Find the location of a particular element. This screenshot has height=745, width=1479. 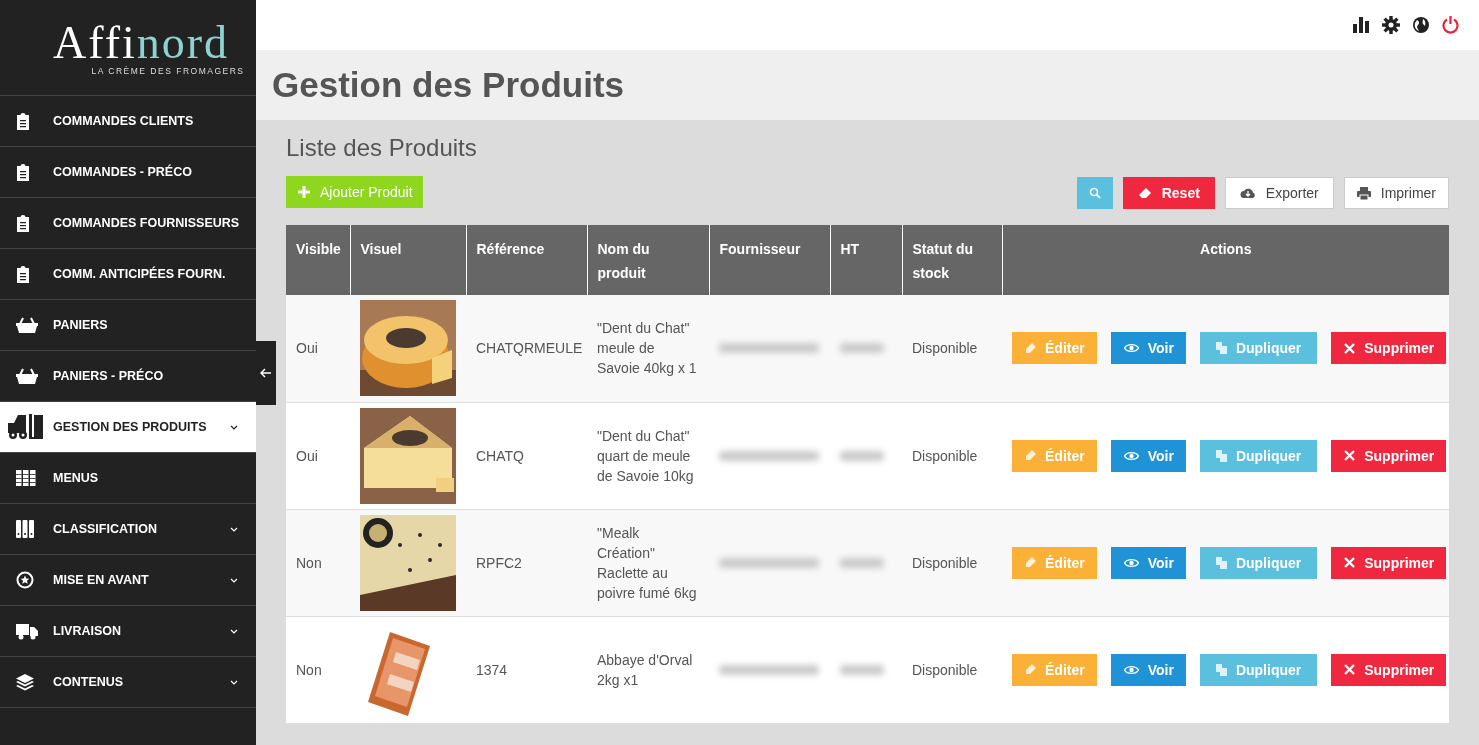

sidebar-item: CLASSIFICATION is located at coordinates (128, 529).